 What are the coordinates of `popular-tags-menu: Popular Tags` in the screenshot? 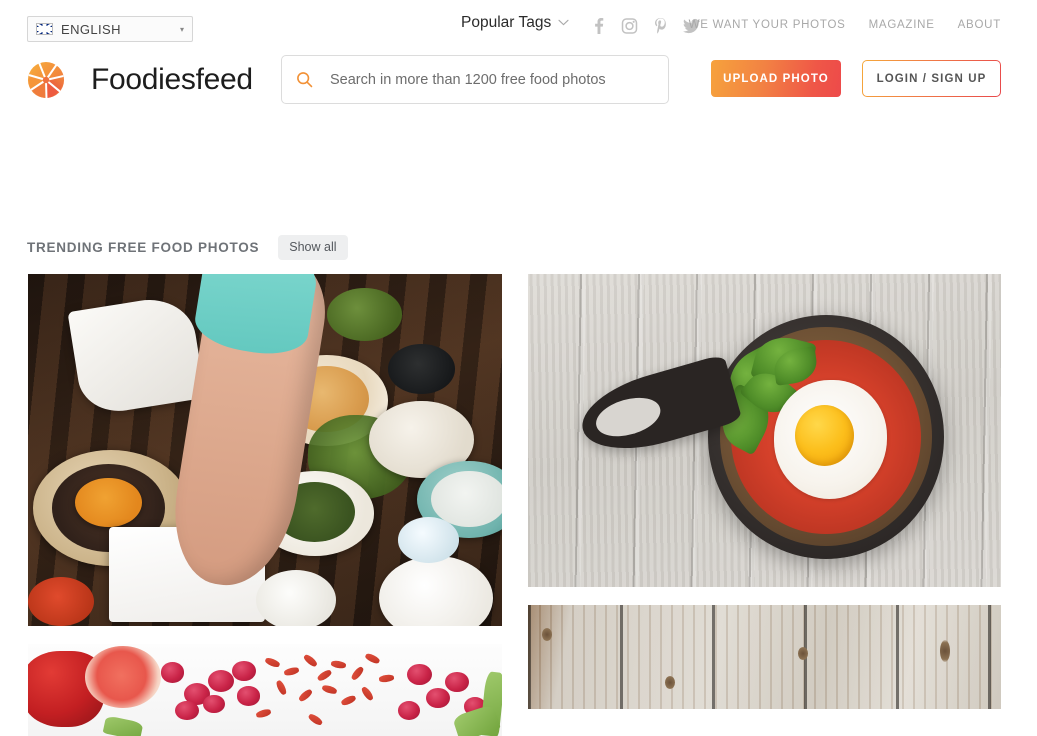 It's located at (515, 23).